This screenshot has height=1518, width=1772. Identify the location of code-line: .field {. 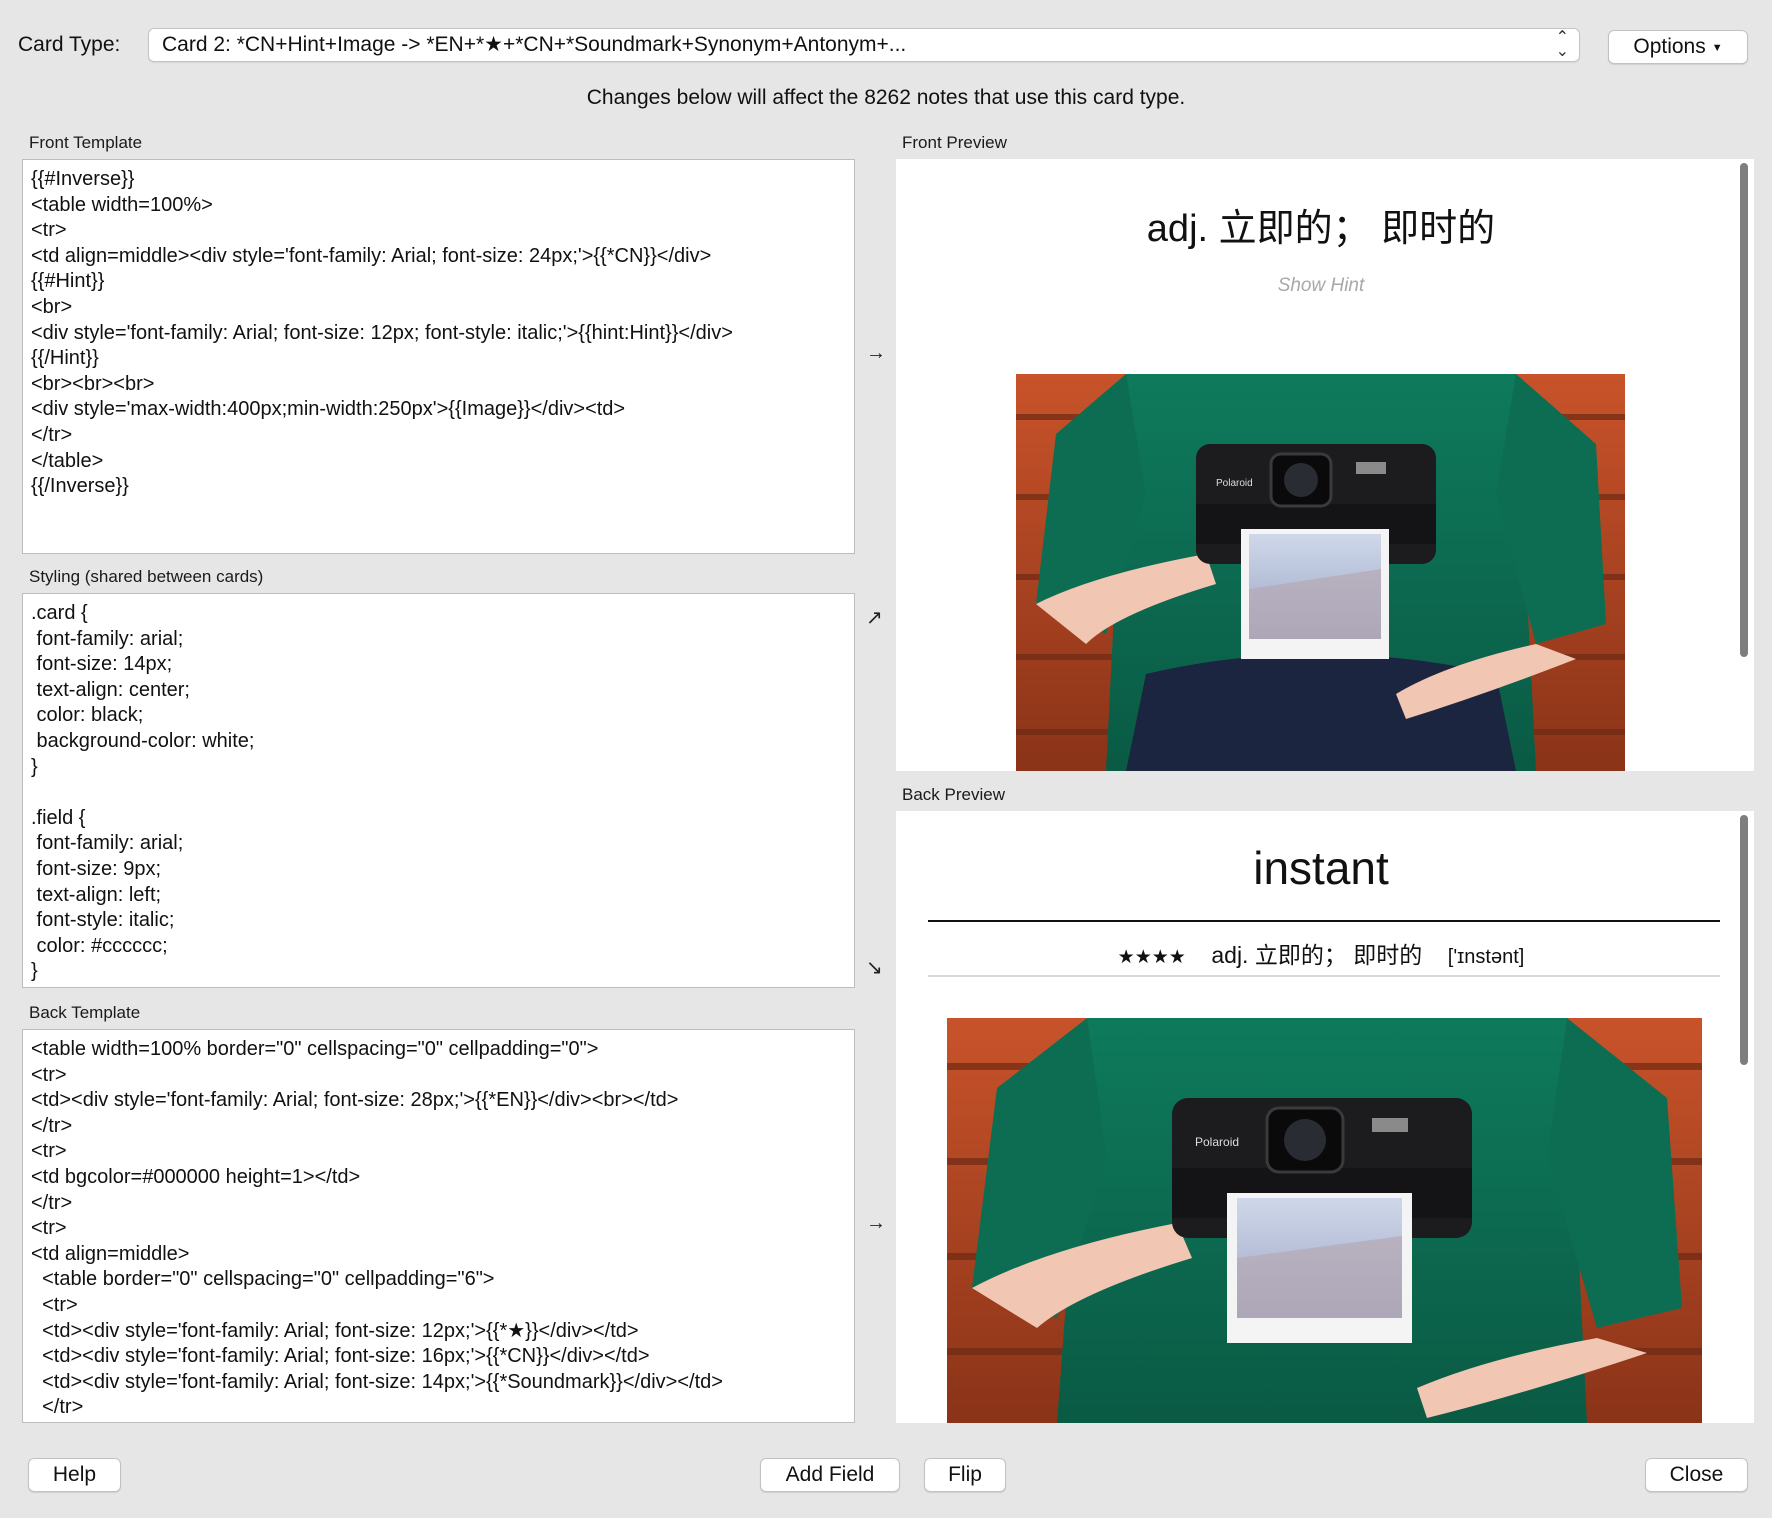
(58, 817).